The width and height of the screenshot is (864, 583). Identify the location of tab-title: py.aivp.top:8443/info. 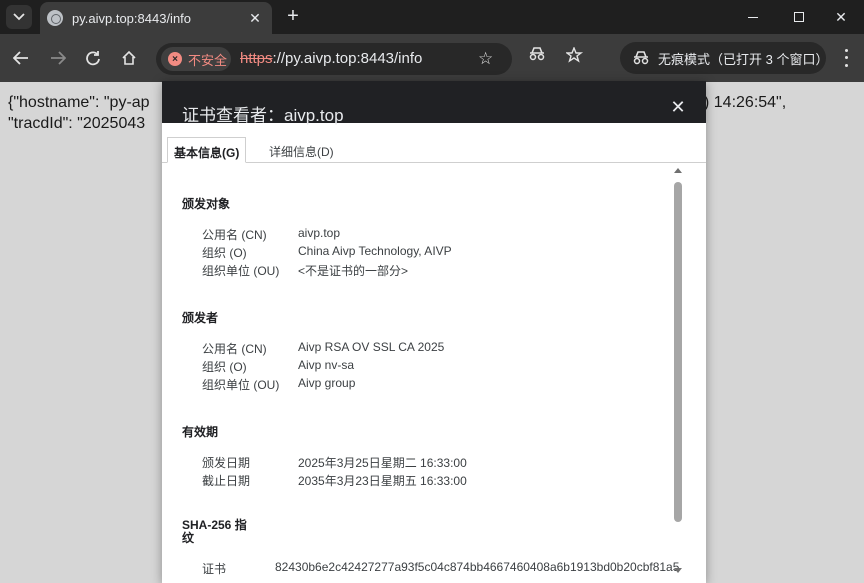
(132, 18).